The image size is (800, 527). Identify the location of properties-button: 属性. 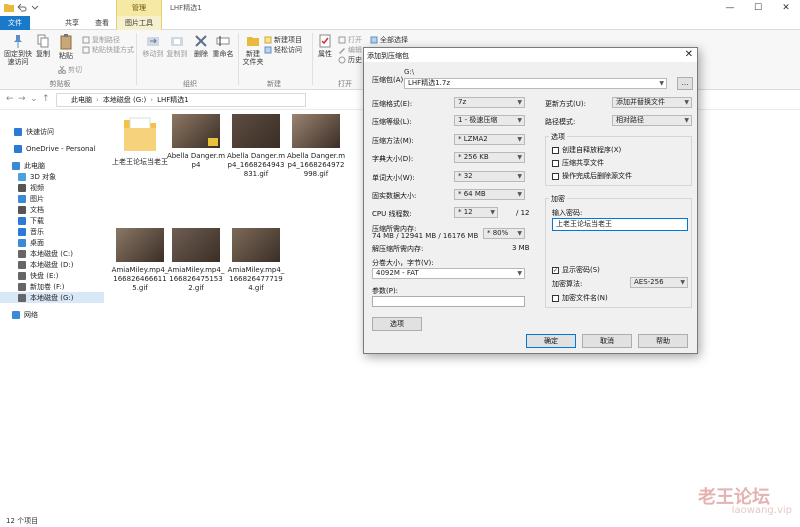
(325, 46).